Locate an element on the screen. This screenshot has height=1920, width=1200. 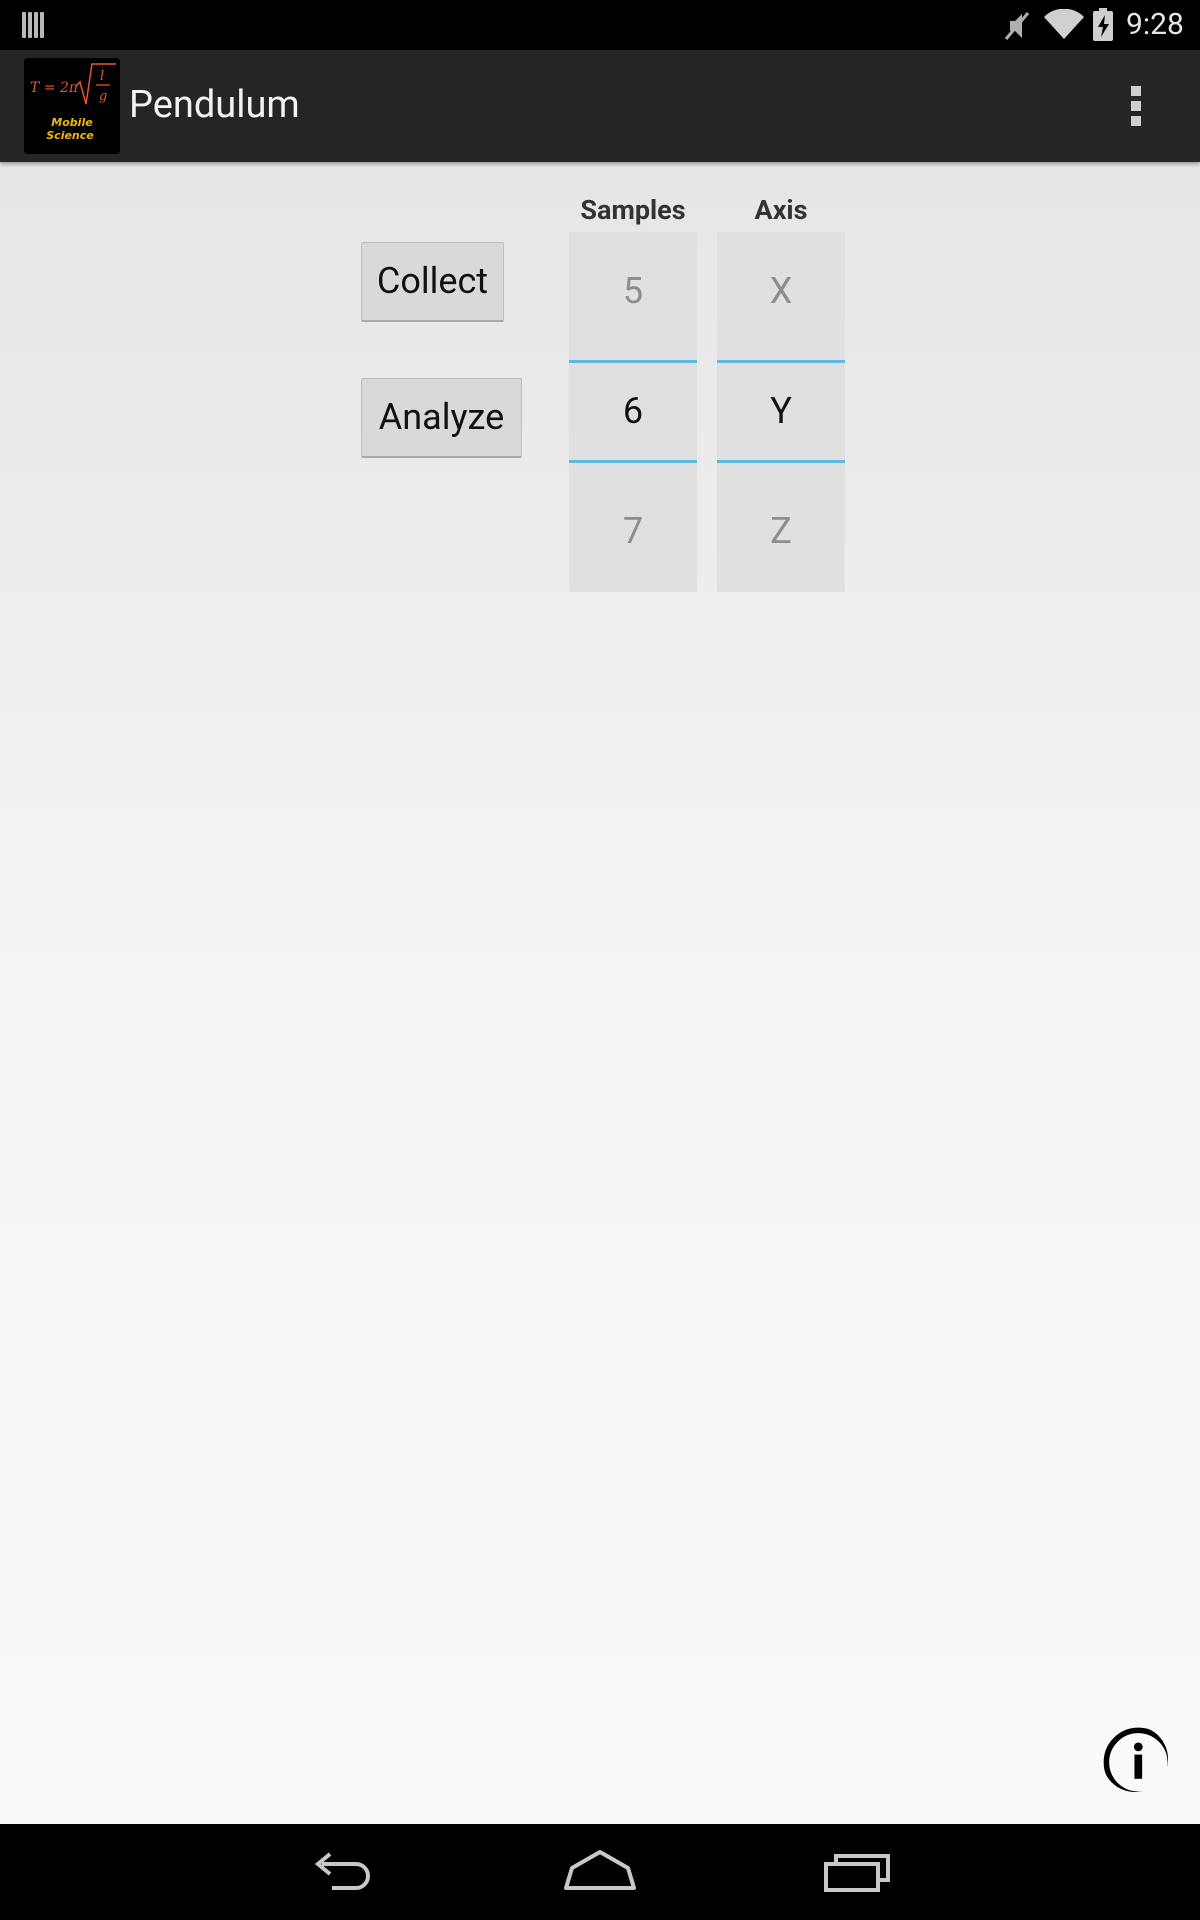
samples-divider-top is located at coordinates (633, 361).